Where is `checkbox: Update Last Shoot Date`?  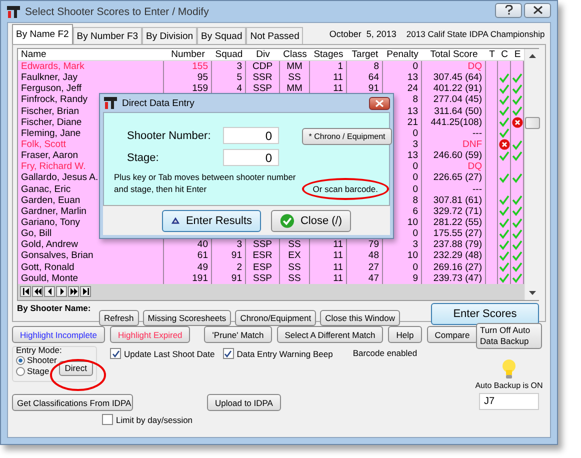
checkbox: Update Last Shoot Date is located at coordinates (162, 353).